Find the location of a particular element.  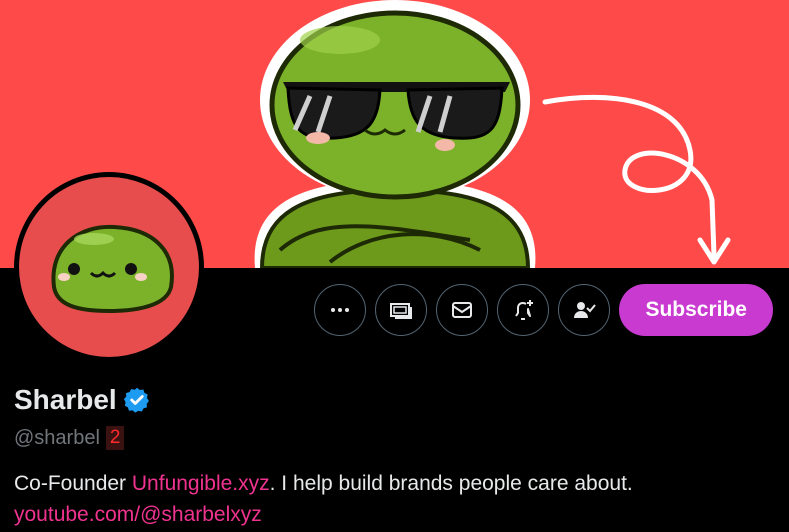

display-name: Sharbel is located at coordinates (65, 399).